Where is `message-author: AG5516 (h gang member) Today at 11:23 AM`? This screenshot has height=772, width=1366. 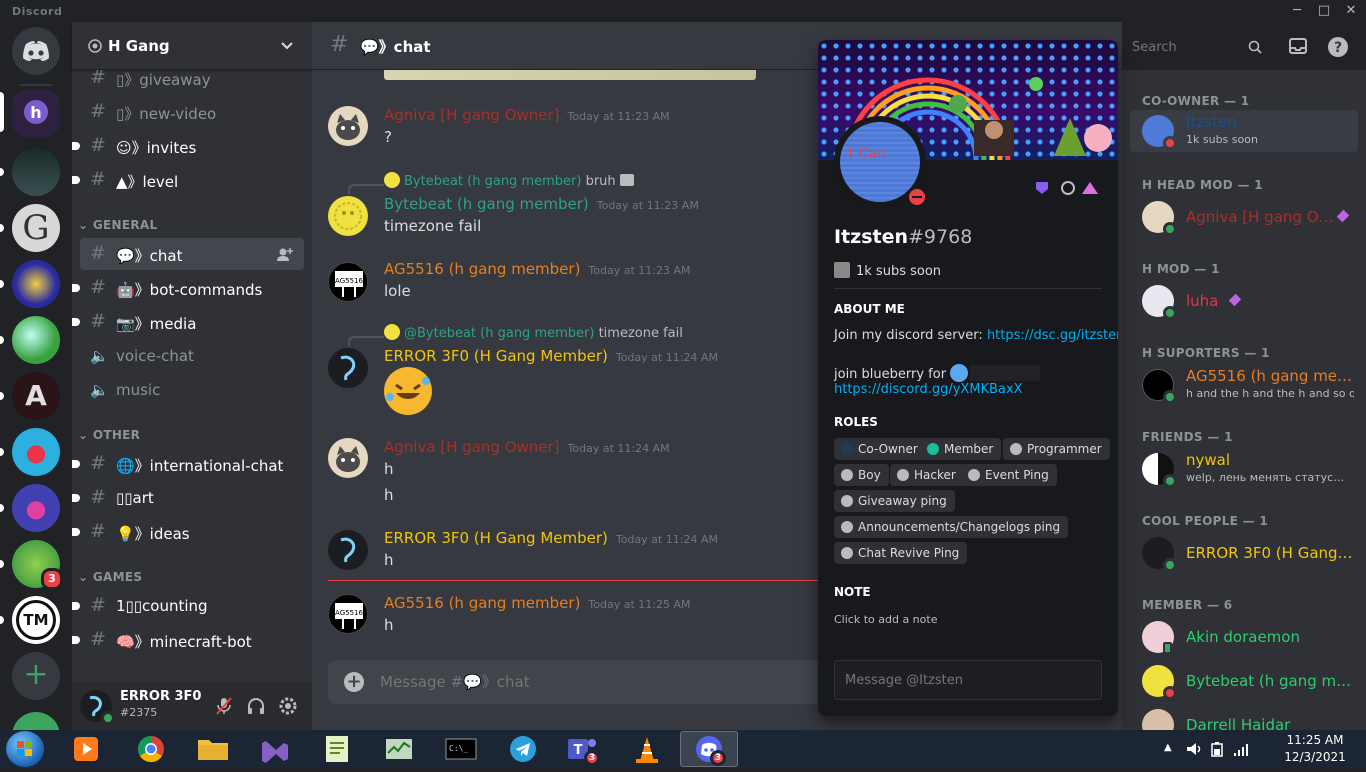 message-author: AG5516 (h gang member) Today at 11:23 AM is located at coordinates (537, 269).